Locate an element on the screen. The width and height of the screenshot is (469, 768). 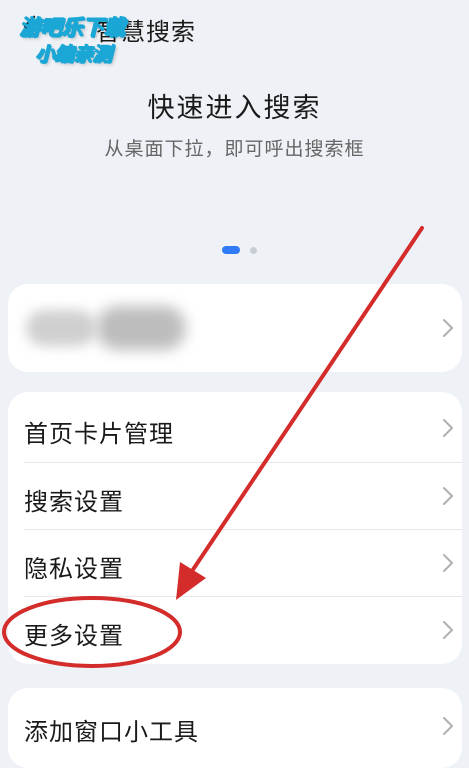
settings-item-label: 搜索设置 is located at coordinates (74, 502).